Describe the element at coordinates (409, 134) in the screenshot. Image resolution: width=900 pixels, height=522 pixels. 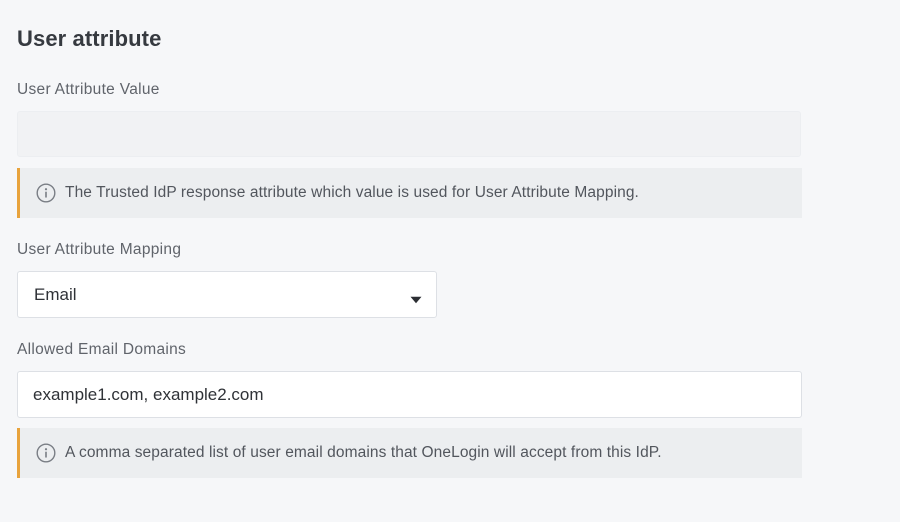
I see `user-attribute-value-field` at that location.